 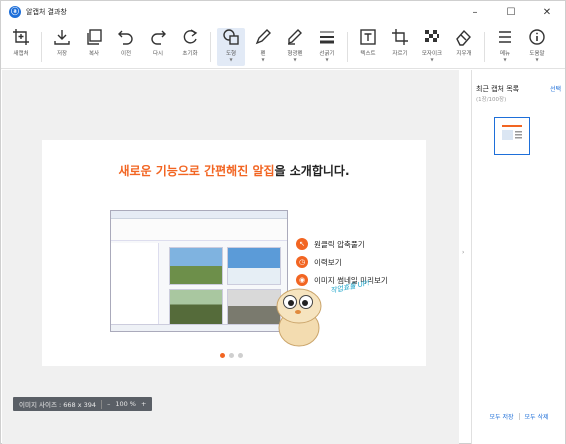 I want to click on thumbnail-preview, so click(x=512, y=136).